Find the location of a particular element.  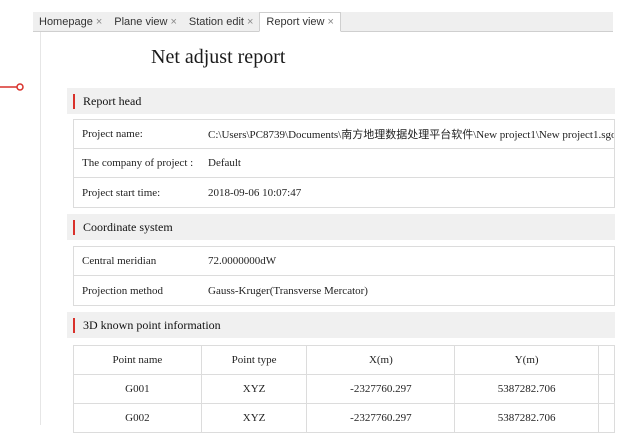

table-row: Central meridian 72.0000000dW is located at coordinates (344, 261).